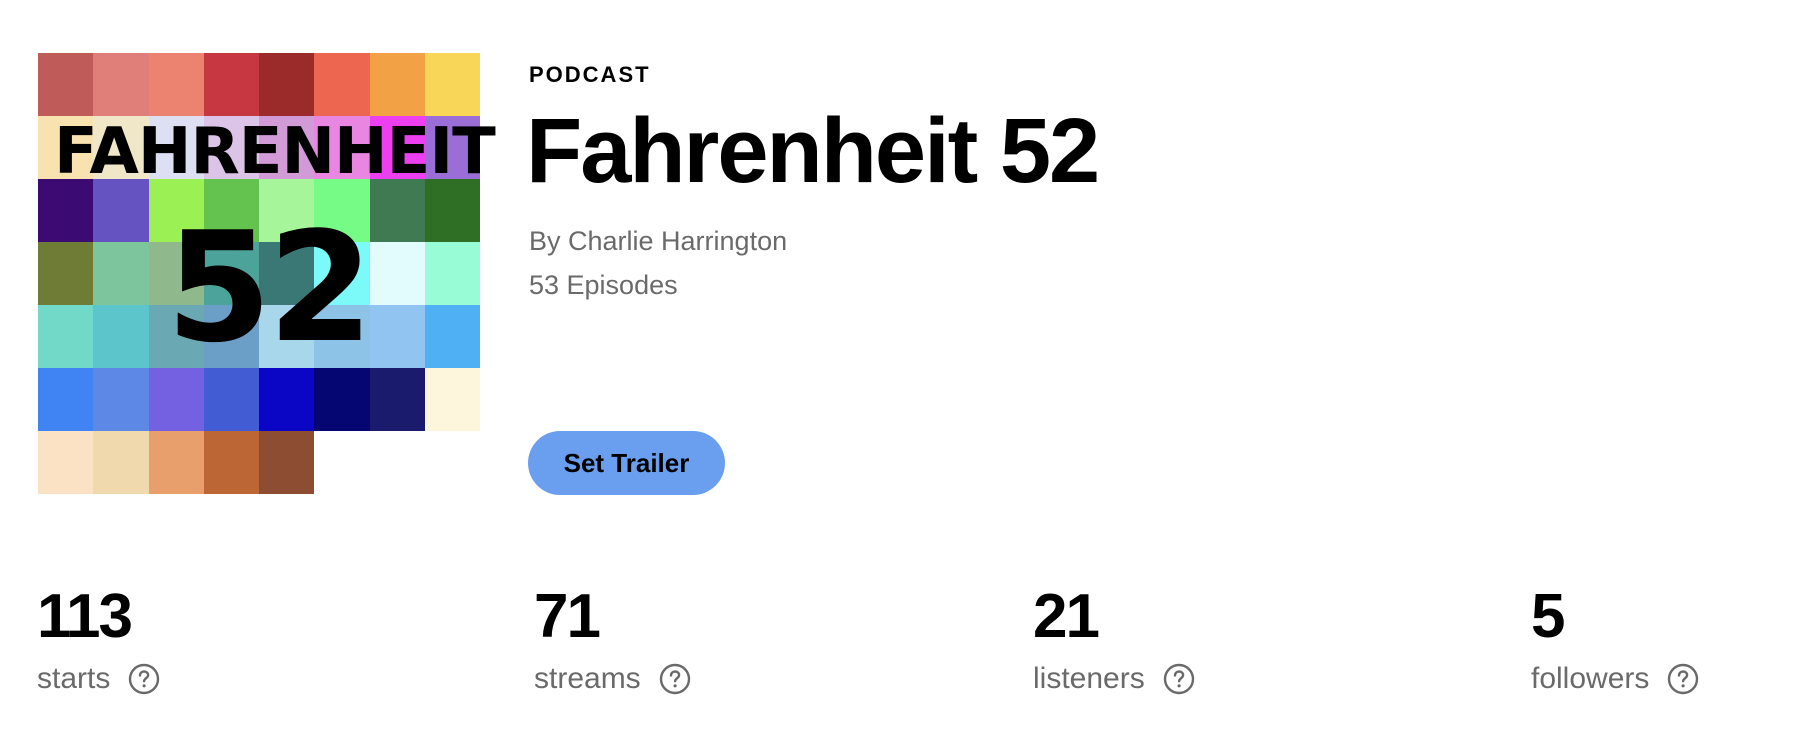  What do you see at coordinates (85, 616) in the screenshot?
I see `stat-value: 113` at bounding box center [85, 616].